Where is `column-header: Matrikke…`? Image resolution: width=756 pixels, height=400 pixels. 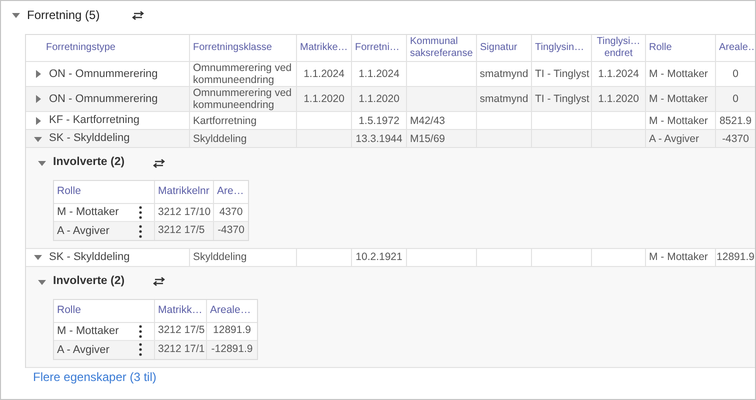
column-header: Matrikke… is located at coordinates (324, 48).